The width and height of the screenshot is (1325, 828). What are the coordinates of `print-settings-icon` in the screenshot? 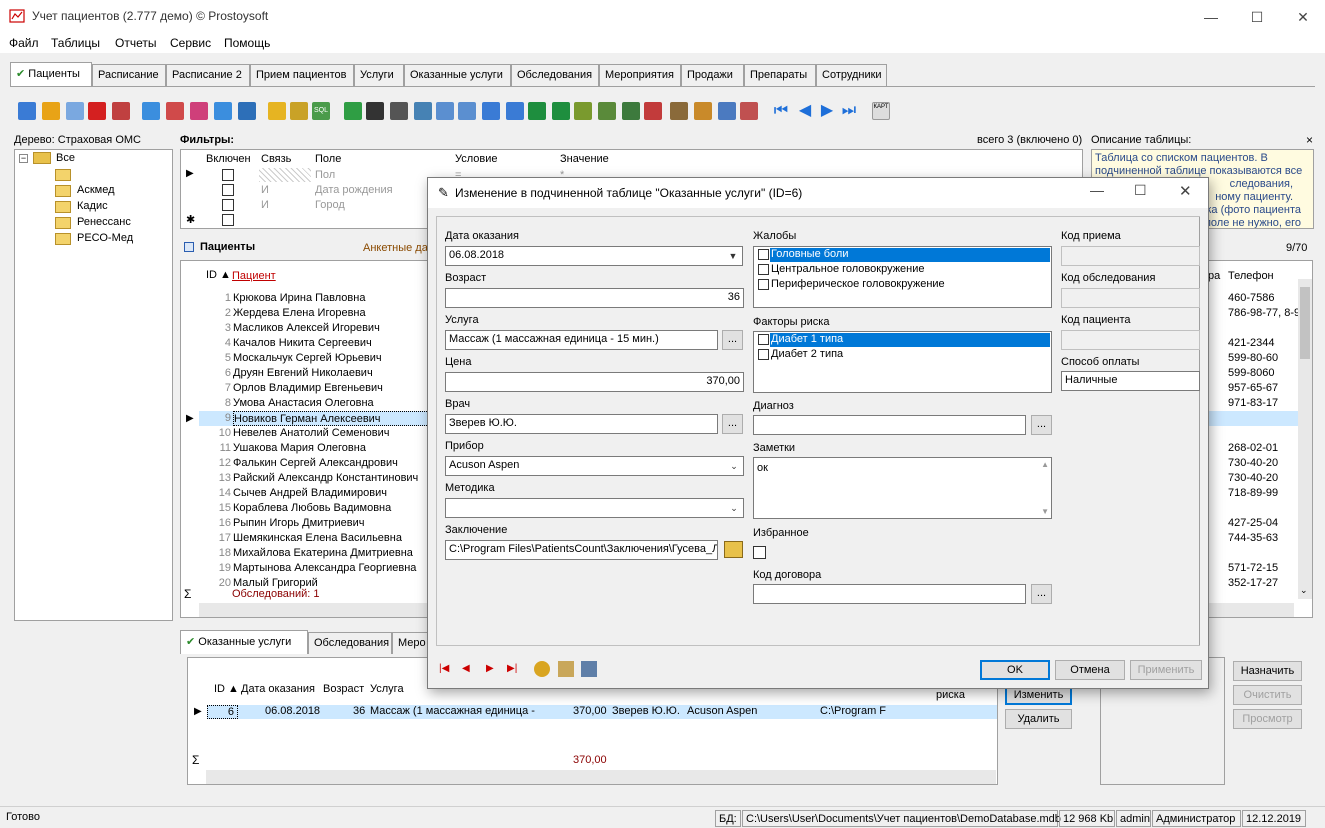 It's located at (703, 111).